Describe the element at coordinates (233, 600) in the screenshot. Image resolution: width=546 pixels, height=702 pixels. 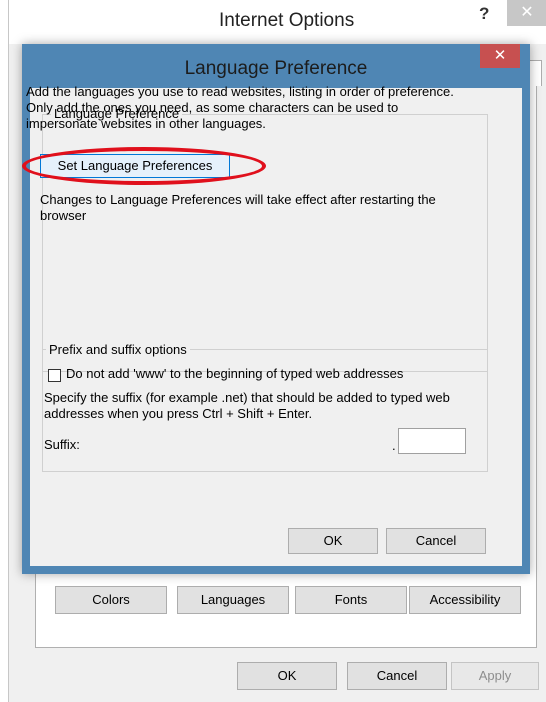
I see `languages-button: Languages` at that location.